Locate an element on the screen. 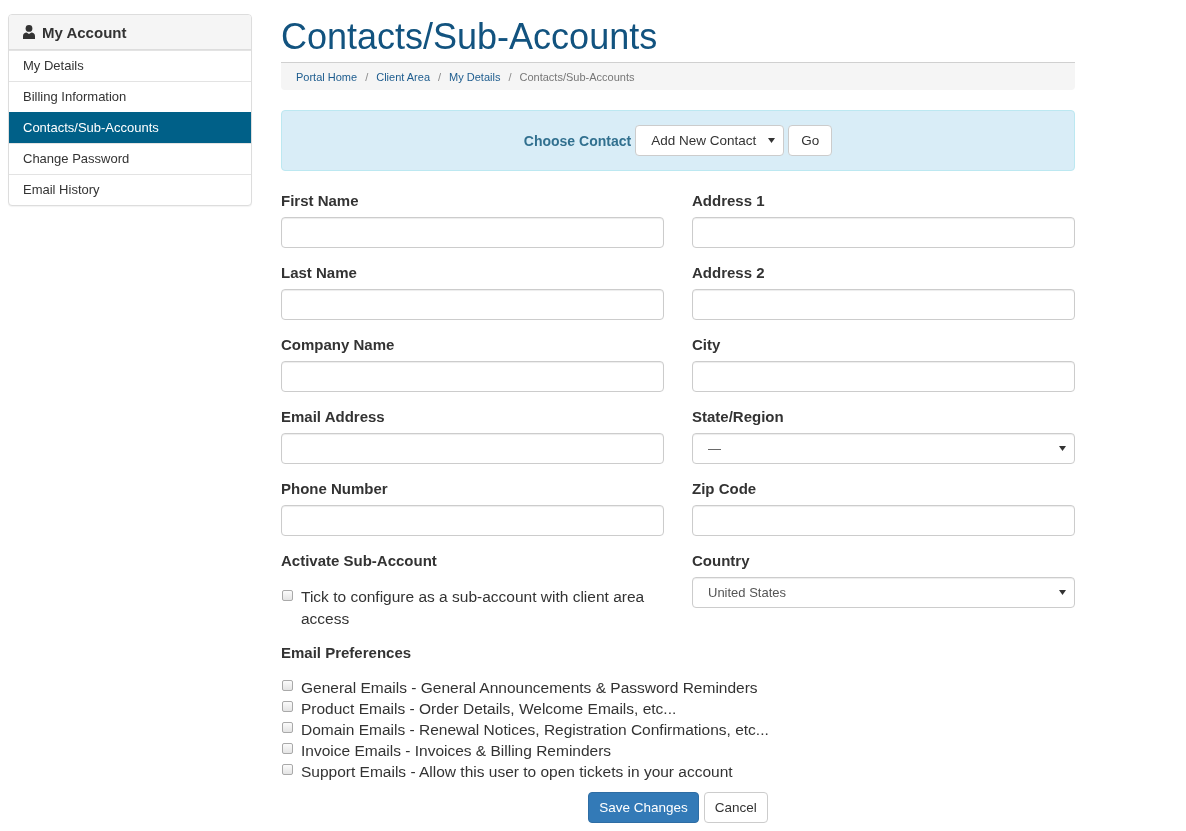 This screenshot has width=1186, height=831. checkbox-label: Invoice Emails - Invoices & Billing Reminders is located at coordinates (456, 751).